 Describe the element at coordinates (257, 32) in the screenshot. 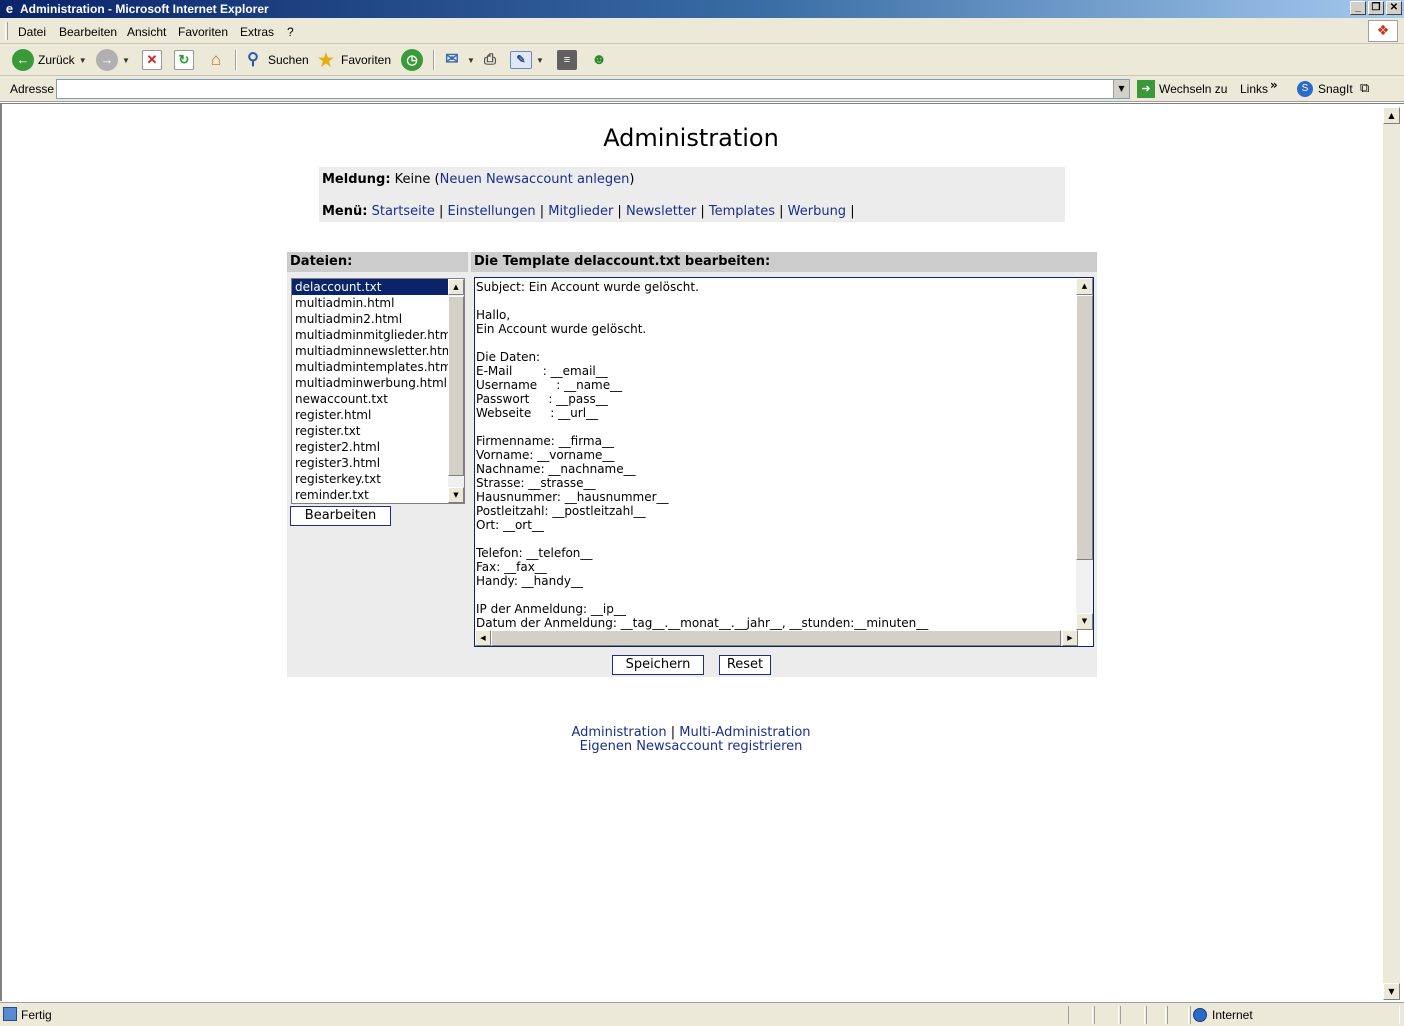

I see `menu-extras: Extras` at that location.